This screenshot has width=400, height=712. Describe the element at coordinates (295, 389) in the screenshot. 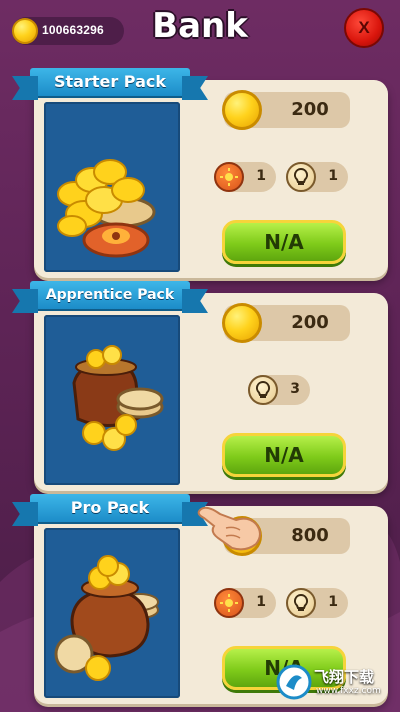

I see `hint-count: 3` at that location.